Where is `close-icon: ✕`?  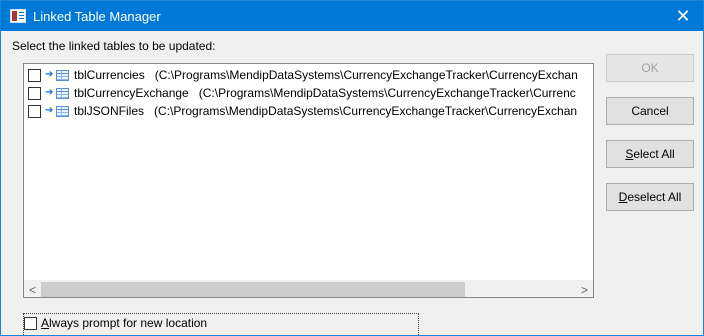 close-icon: ✕ is located at coordinates (683, 16).